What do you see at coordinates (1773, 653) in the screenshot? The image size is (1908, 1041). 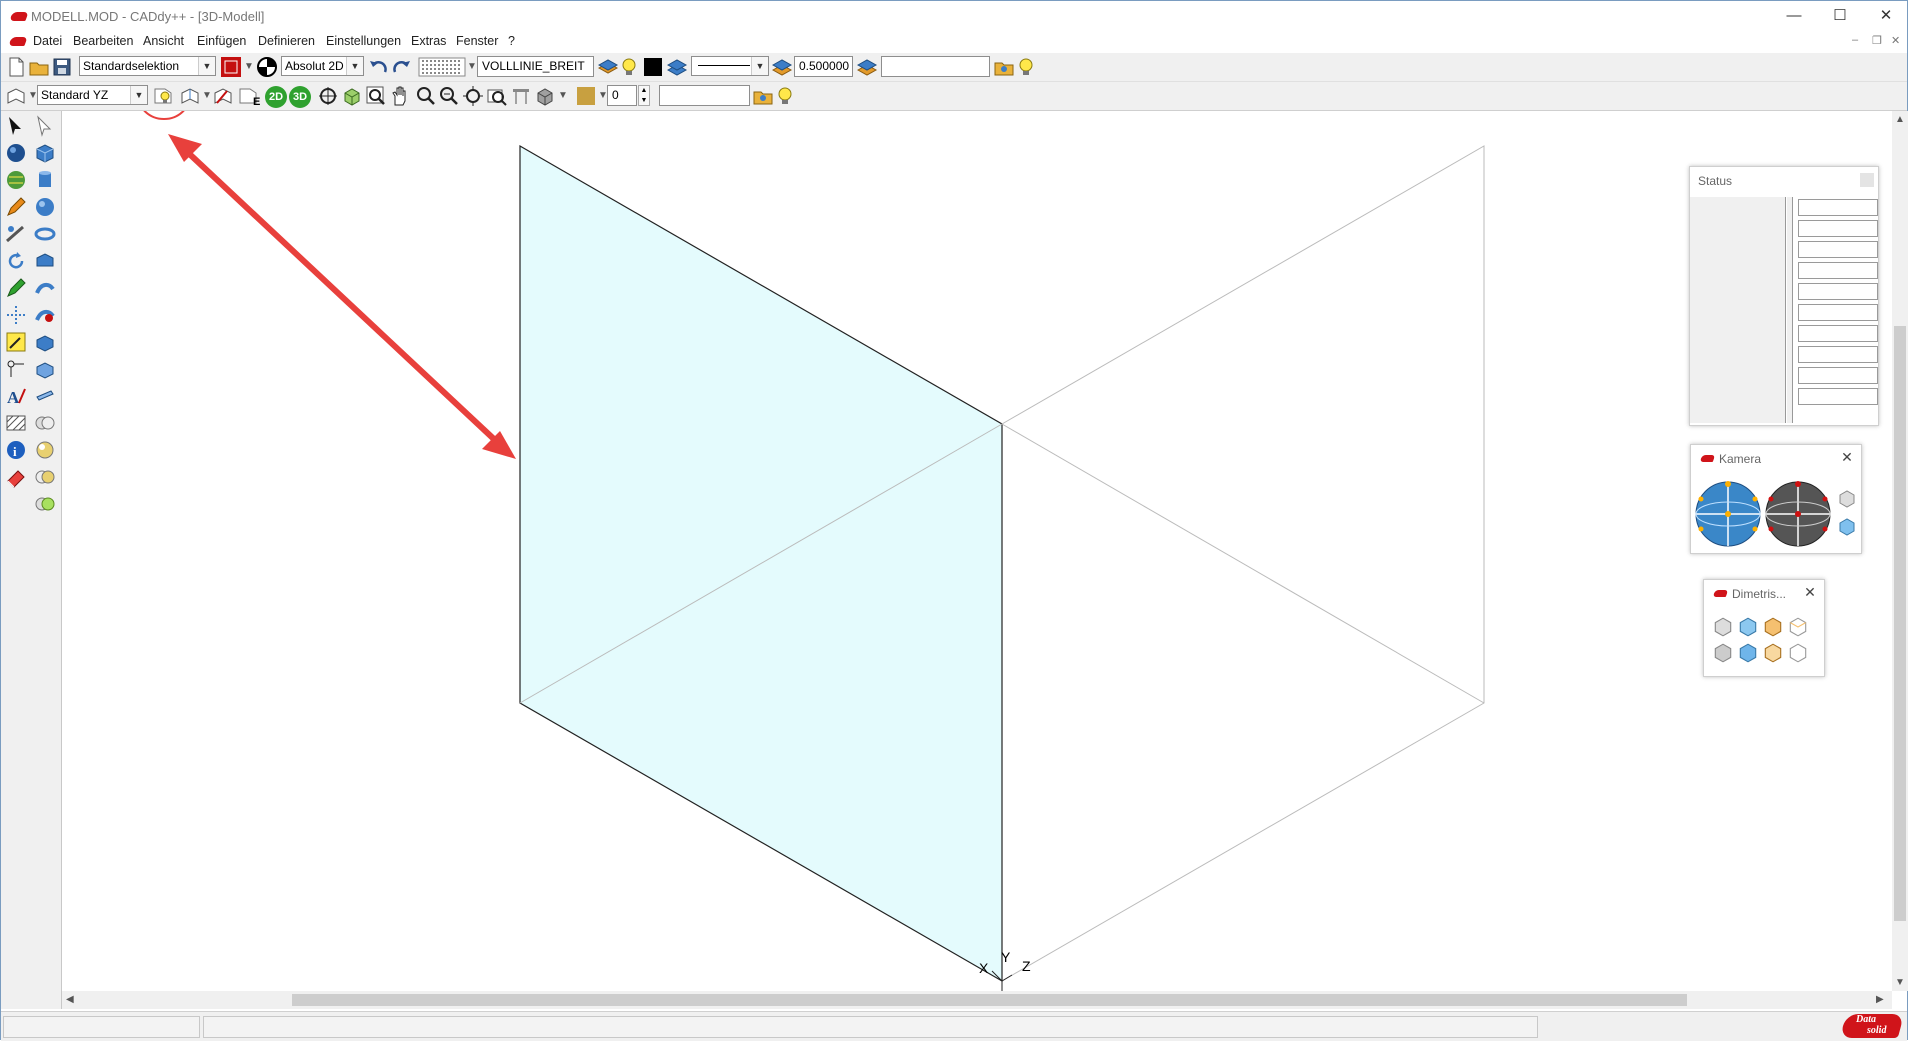 I see `view-cube-7-icon` at bounding box center [1773, 653].